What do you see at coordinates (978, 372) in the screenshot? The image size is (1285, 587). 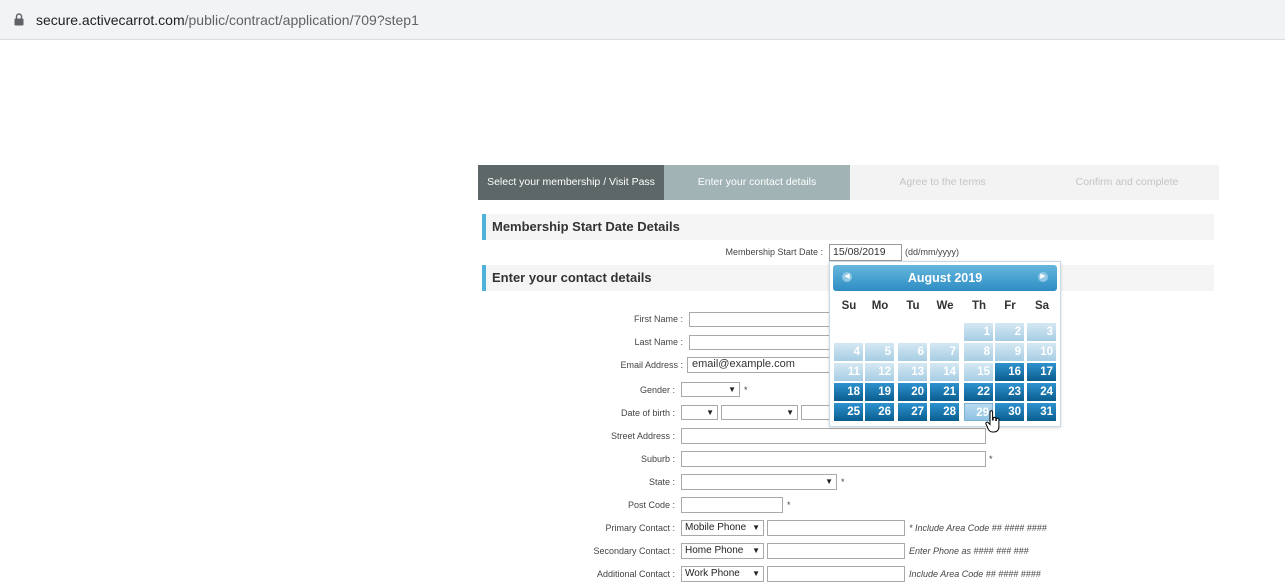 I see `calendar-day-15: 15` at bounding box center [978, 372].